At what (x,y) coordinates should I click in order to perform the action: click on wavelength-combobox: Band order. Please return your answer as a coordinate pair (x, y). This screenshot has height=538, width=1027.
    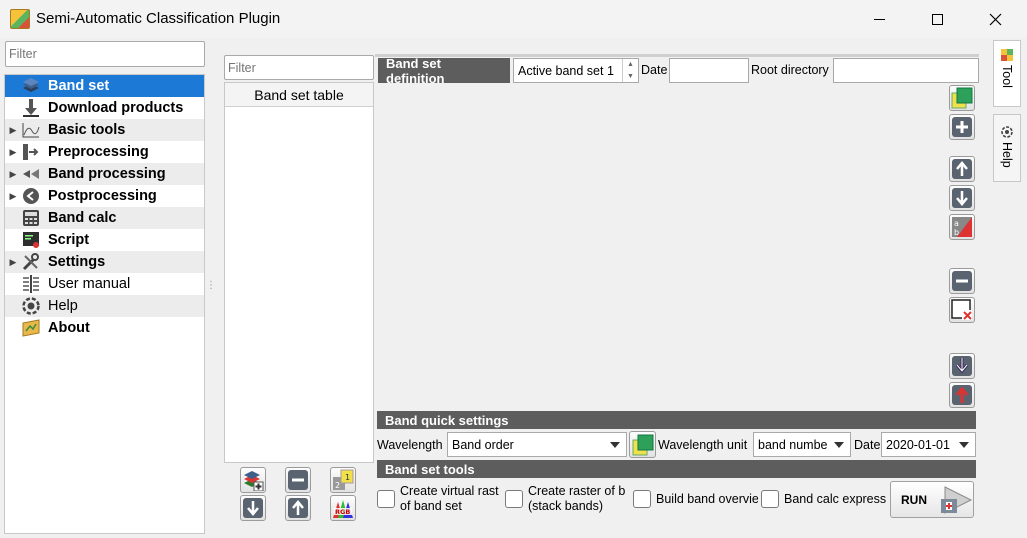
    Looking at the image, I should click on (537, 444).